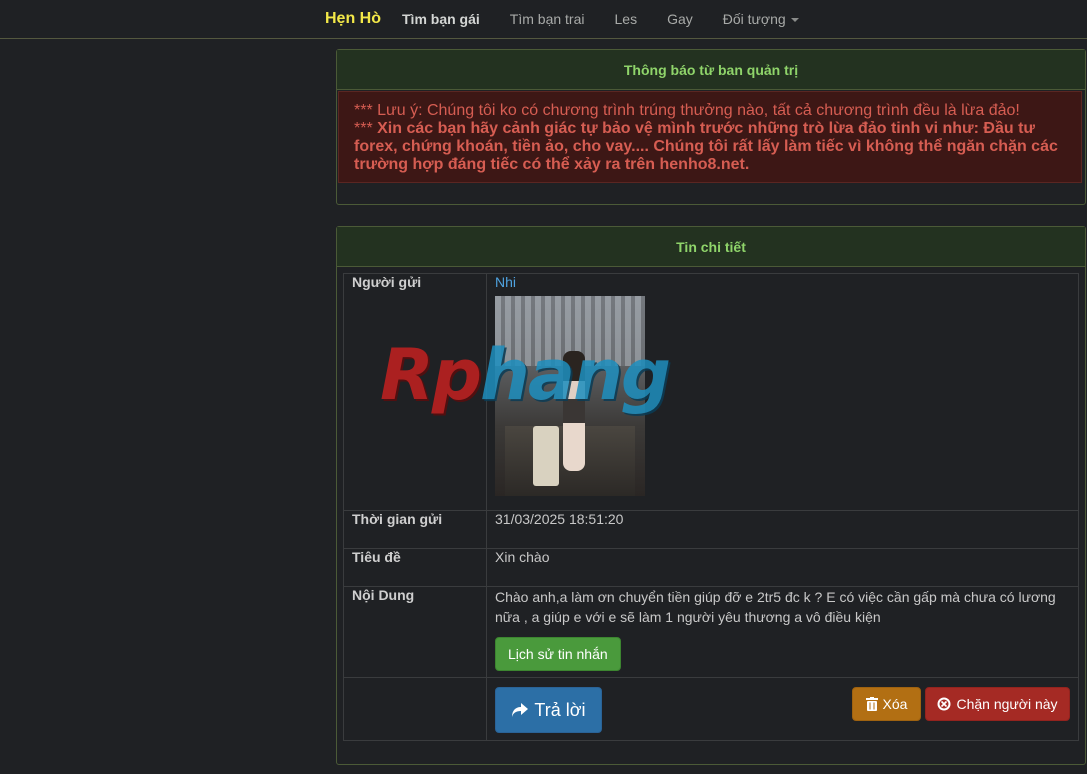  I want to click on table-row-time: Thời gian gửi 31/03/2025 18:51:20, so click(711, 529).